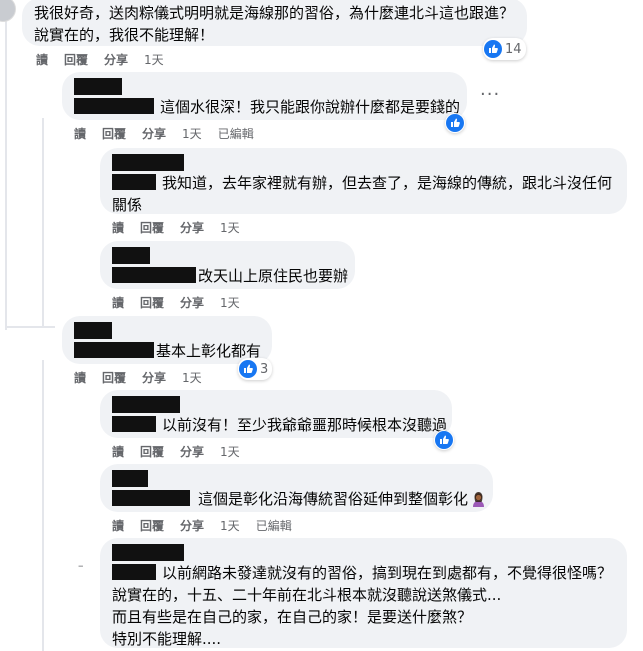  I want to click on avatar, so click(8, 11).